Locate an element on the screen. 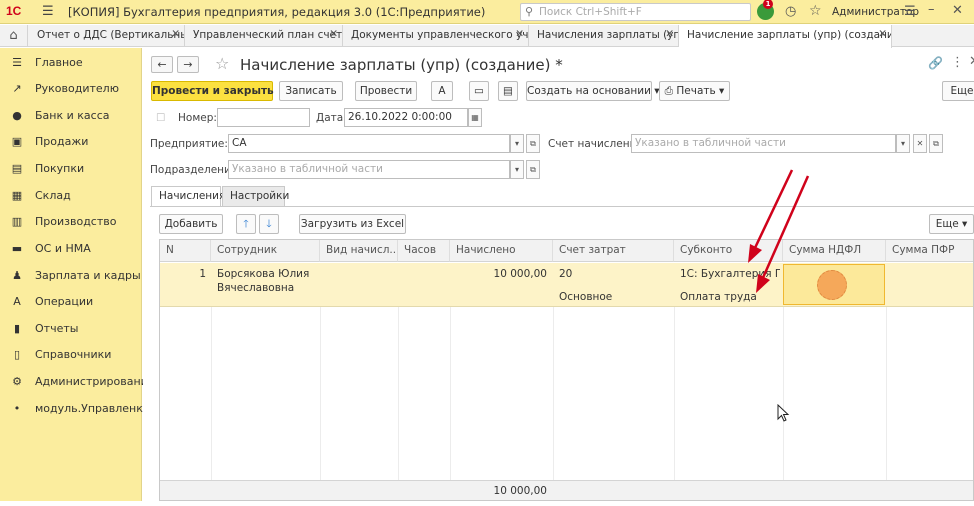 This screenshot has width=974, height=506. tab-chart-of-accounts: Управленческий план счетов ✕ is located at coordinates (264, 36).